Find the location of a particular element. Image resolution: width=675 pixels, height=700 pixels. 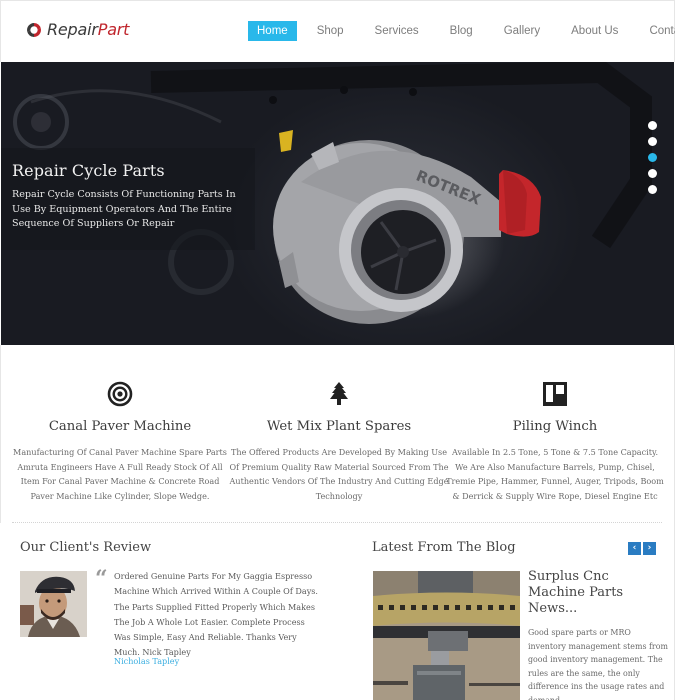

board-icon is located at coordinates (555, 394).